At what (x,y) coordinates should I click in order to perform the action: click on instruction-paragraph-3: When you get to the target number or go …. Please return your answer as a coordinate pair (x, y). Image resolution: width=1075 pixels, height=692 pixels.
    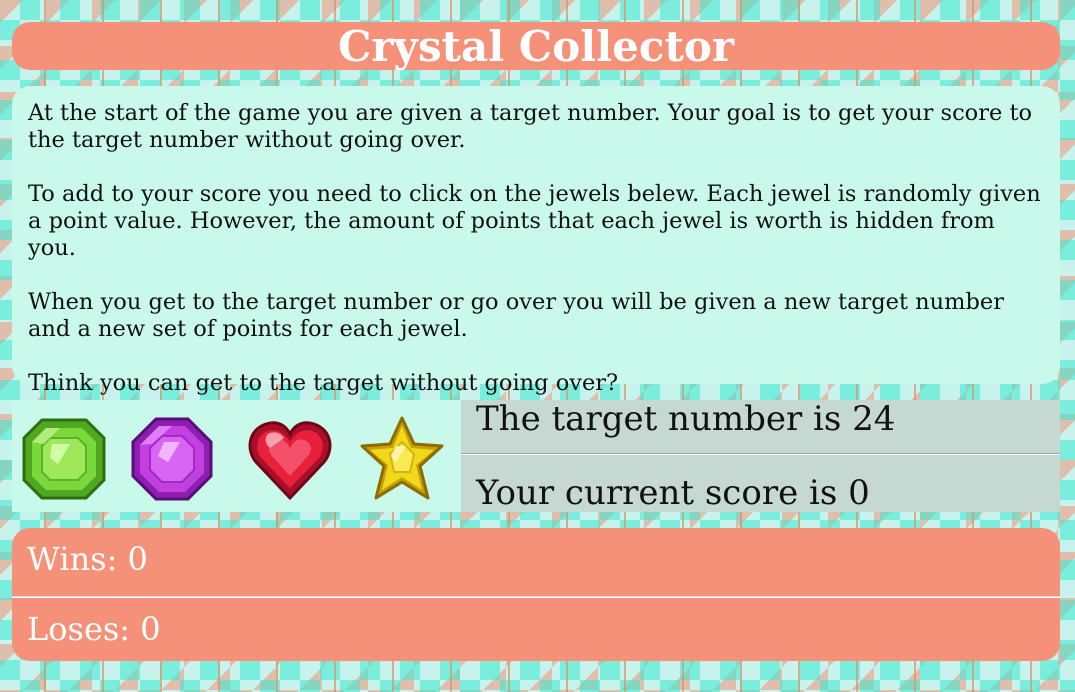
    Looking at the image, I should click on (516, 315).